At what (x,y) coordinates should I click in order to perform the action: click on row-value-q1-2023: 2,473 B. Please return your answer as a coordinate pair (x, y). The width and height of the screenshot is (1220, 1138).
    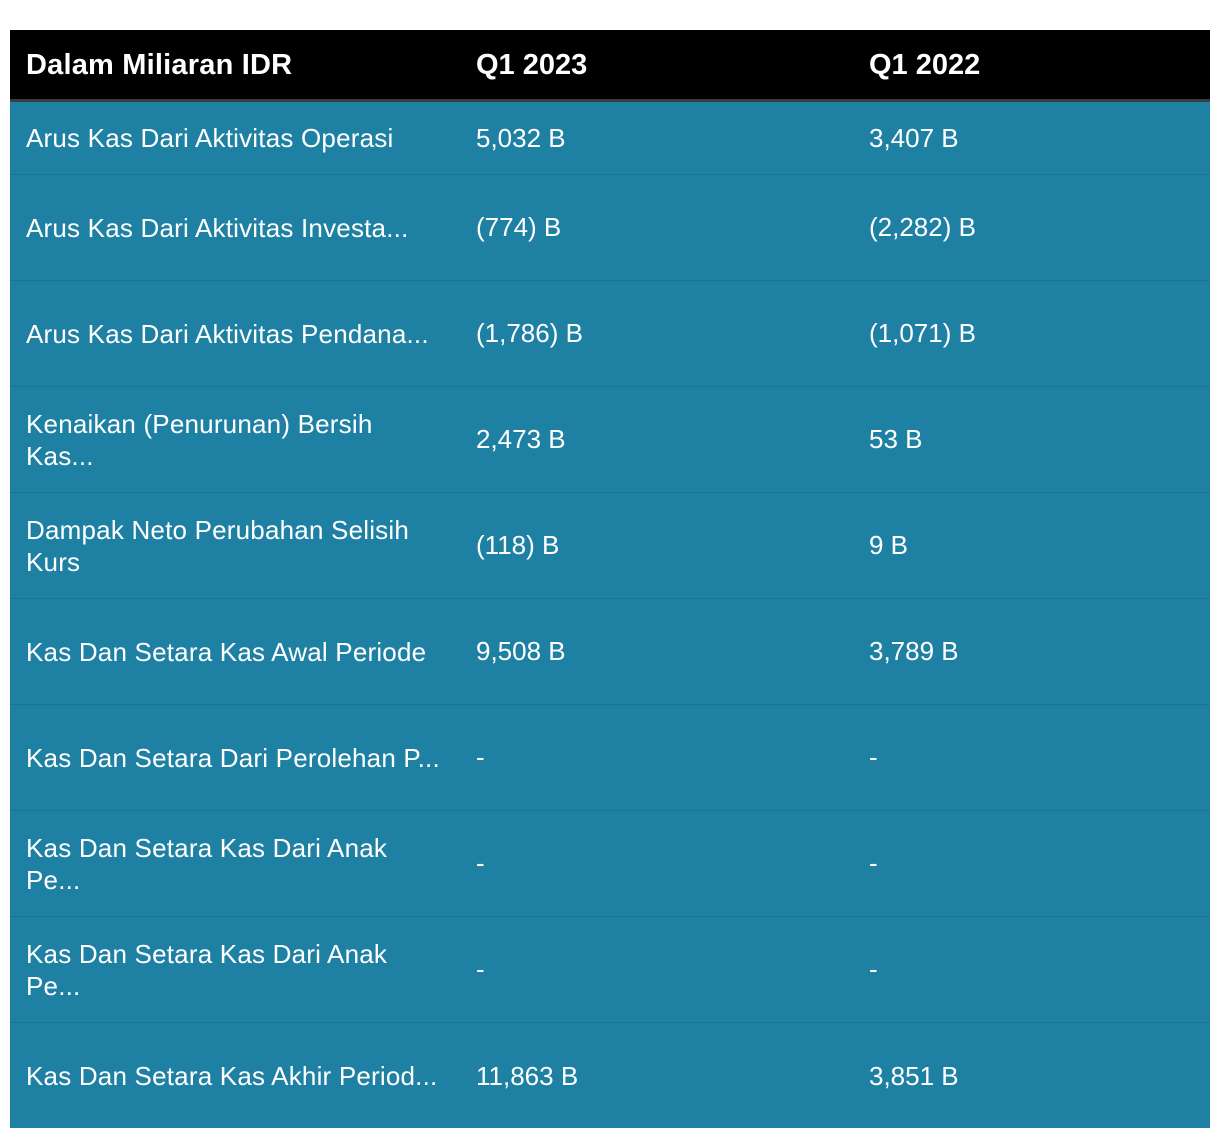
    Looking at the image, I should click on (521, 439).